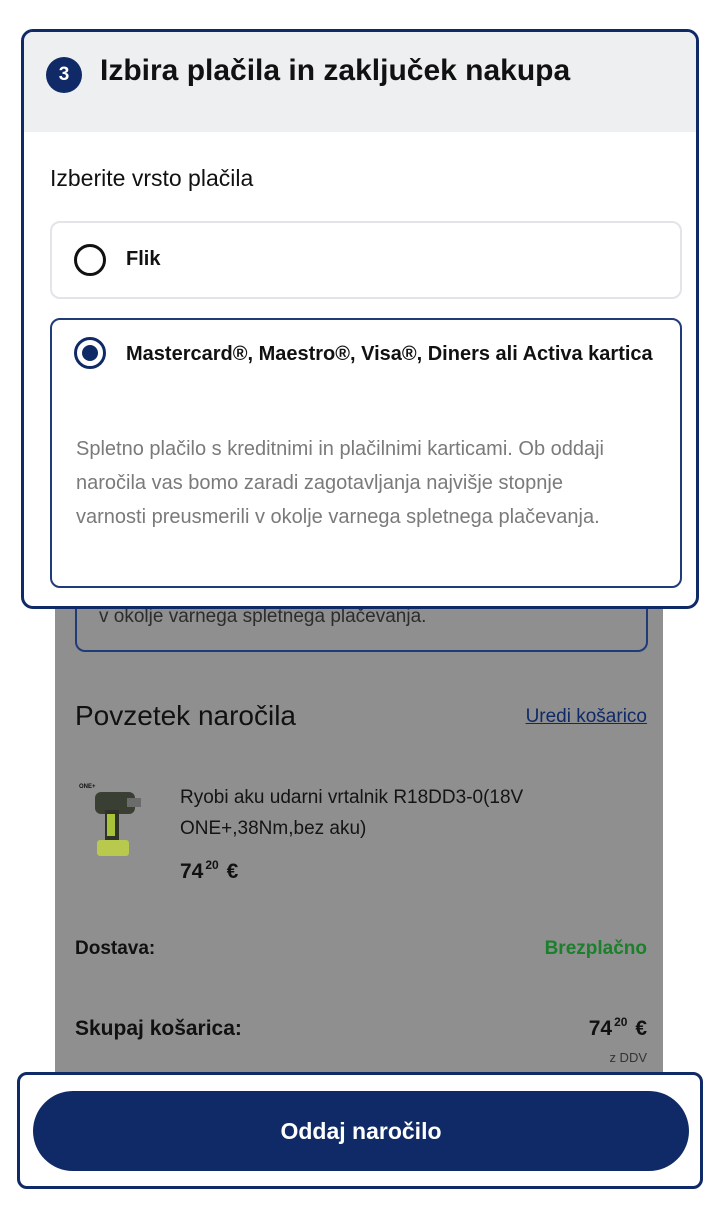 Image resolution: width=720 pixels, height=1218 pixels. What do you see at coordinates (158, 1028) in the screenshot?
I see `cart-total-label: Skupaj košarica:` at bounding box center [158, 1028].